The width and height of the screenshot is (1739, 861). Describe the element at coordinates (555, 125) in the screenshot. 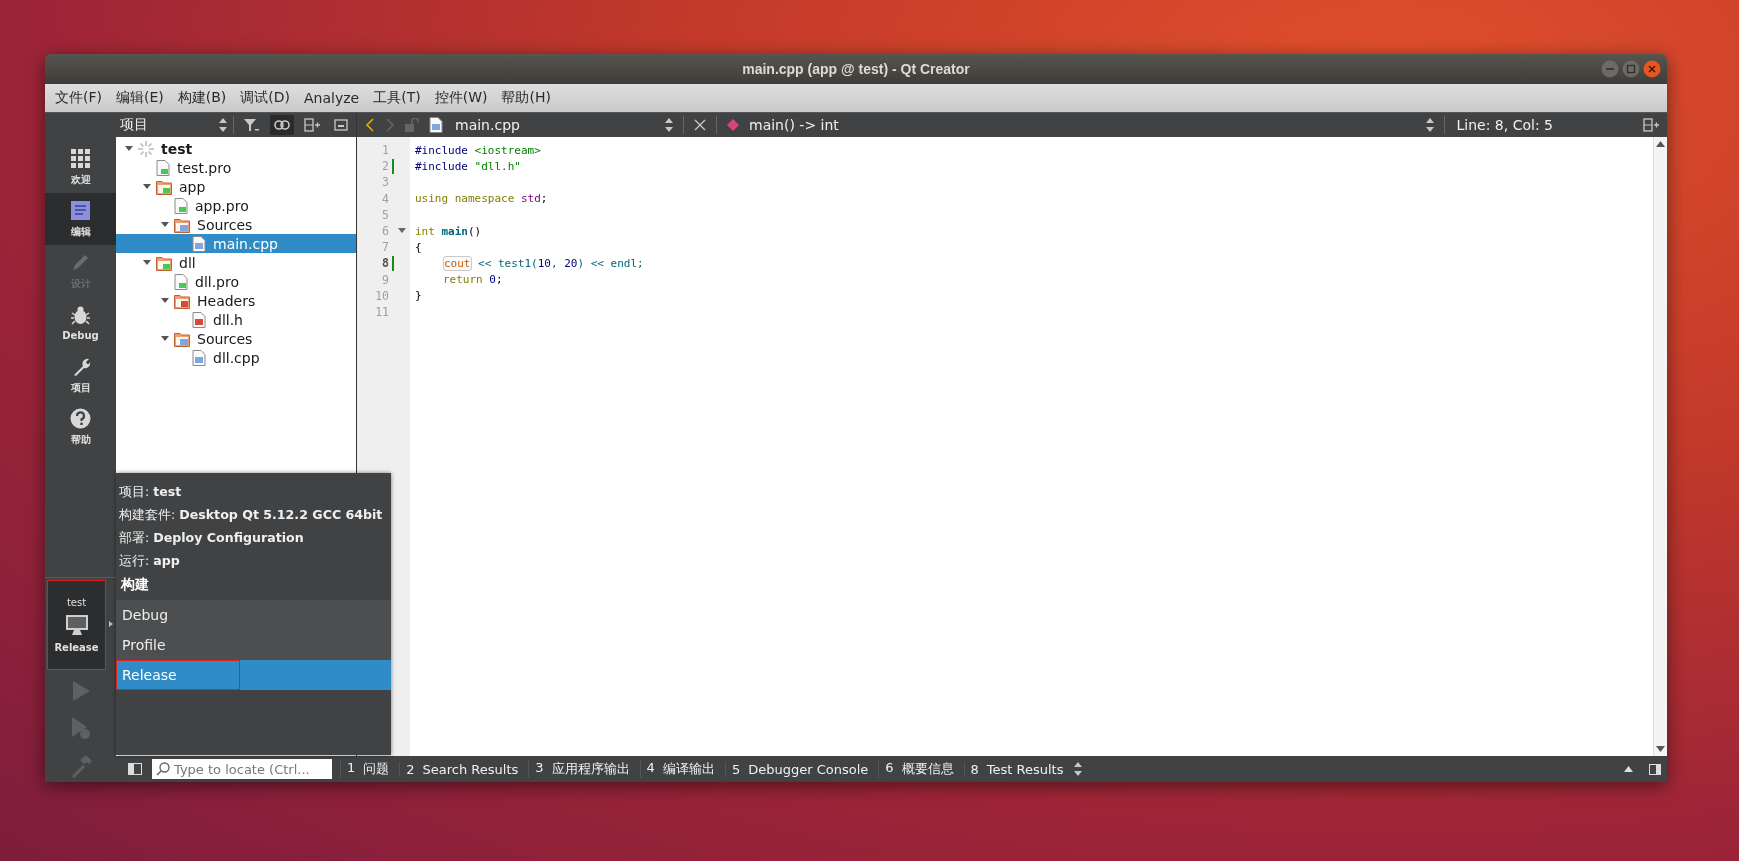

I see `file-selector: main.cpp` at that location.